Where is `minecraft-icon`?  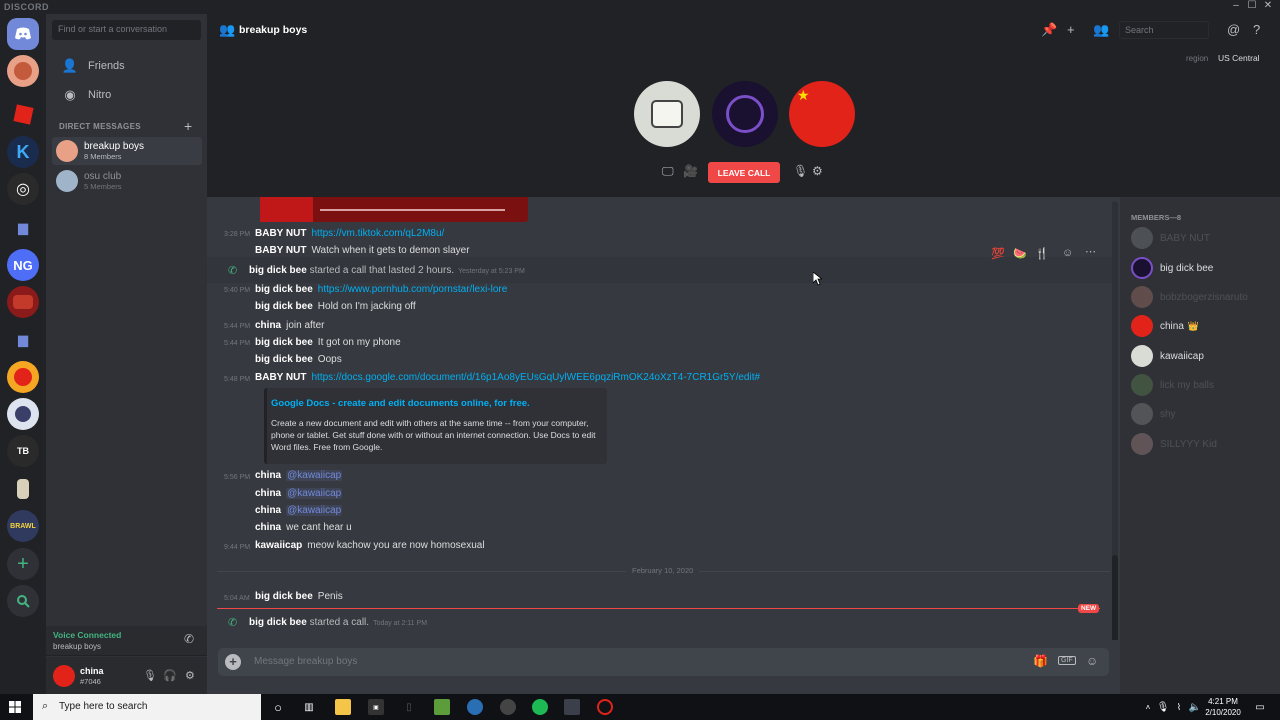 minecraft-icon is located at coordinates (442, 707).